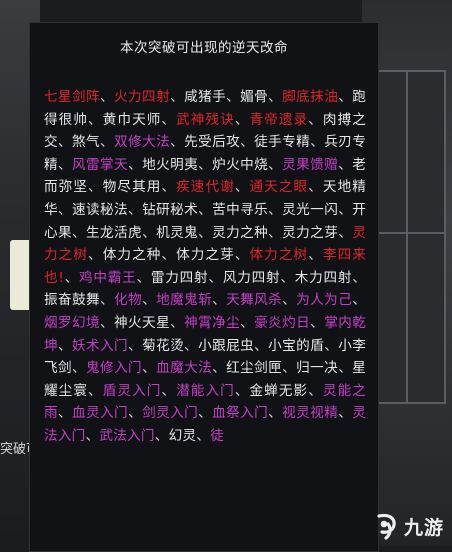  What do you see at coordinates (177, 232) in the screenshot?
I see `skill-item: 机灵鬼` at bounding box center [177, 232].